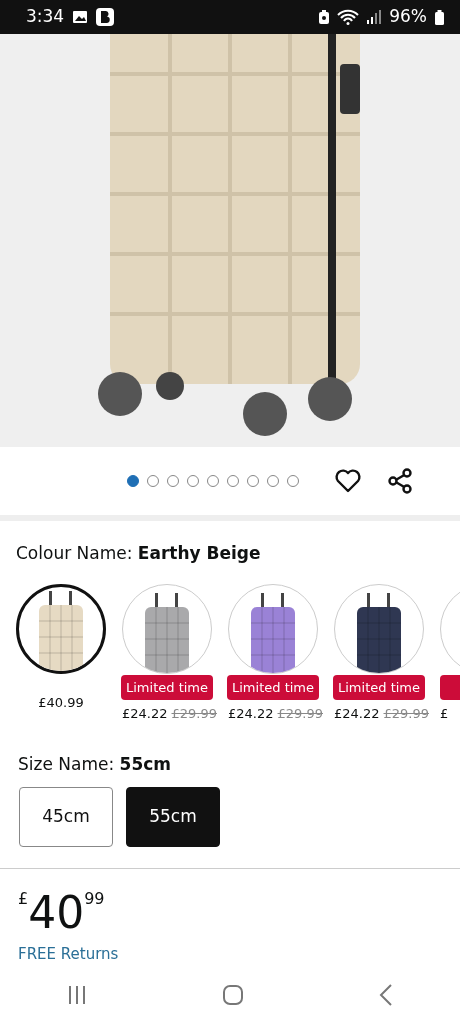  What do you see at coordinates (348, 17) in the screenshot?
I see `wifi-icon` at bounding box center [348, 17].